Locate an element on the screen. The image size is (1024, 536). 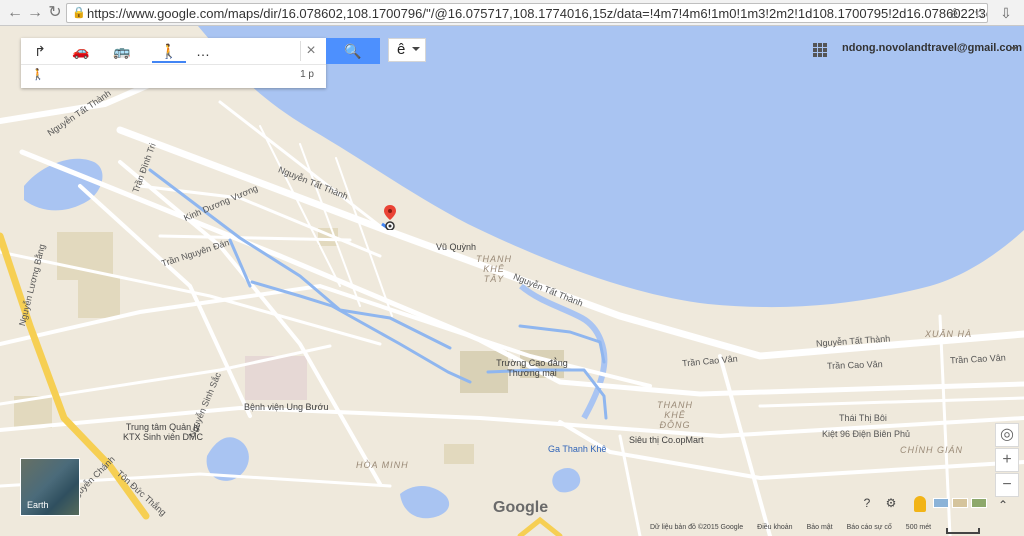
layer-thumbnails is located at coordinates (960, 503).